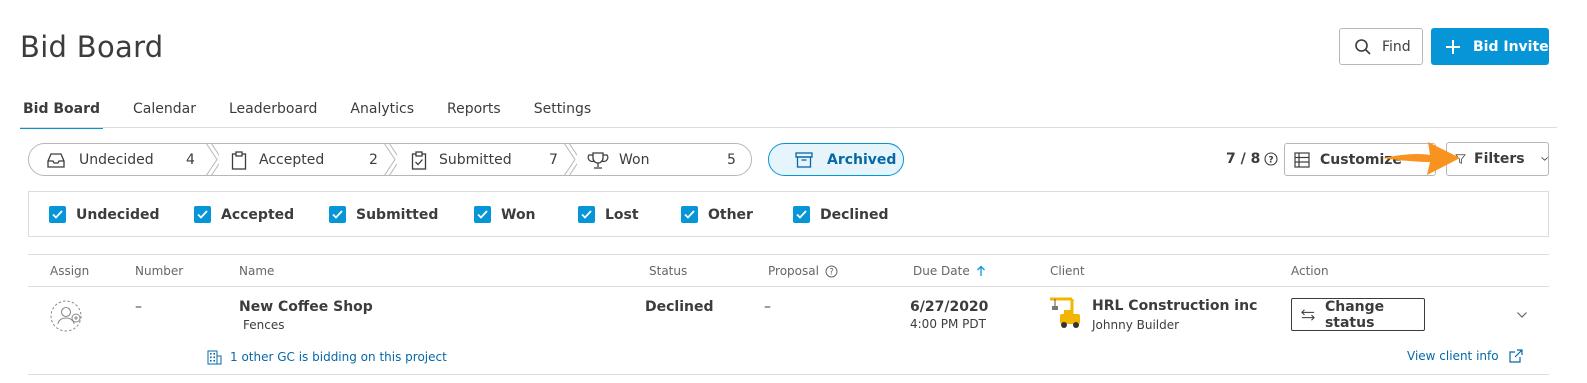 Image resolution: width=1587 pixels, height=383 pixels. I want to click on find-button: Find, so click(1381, 46).